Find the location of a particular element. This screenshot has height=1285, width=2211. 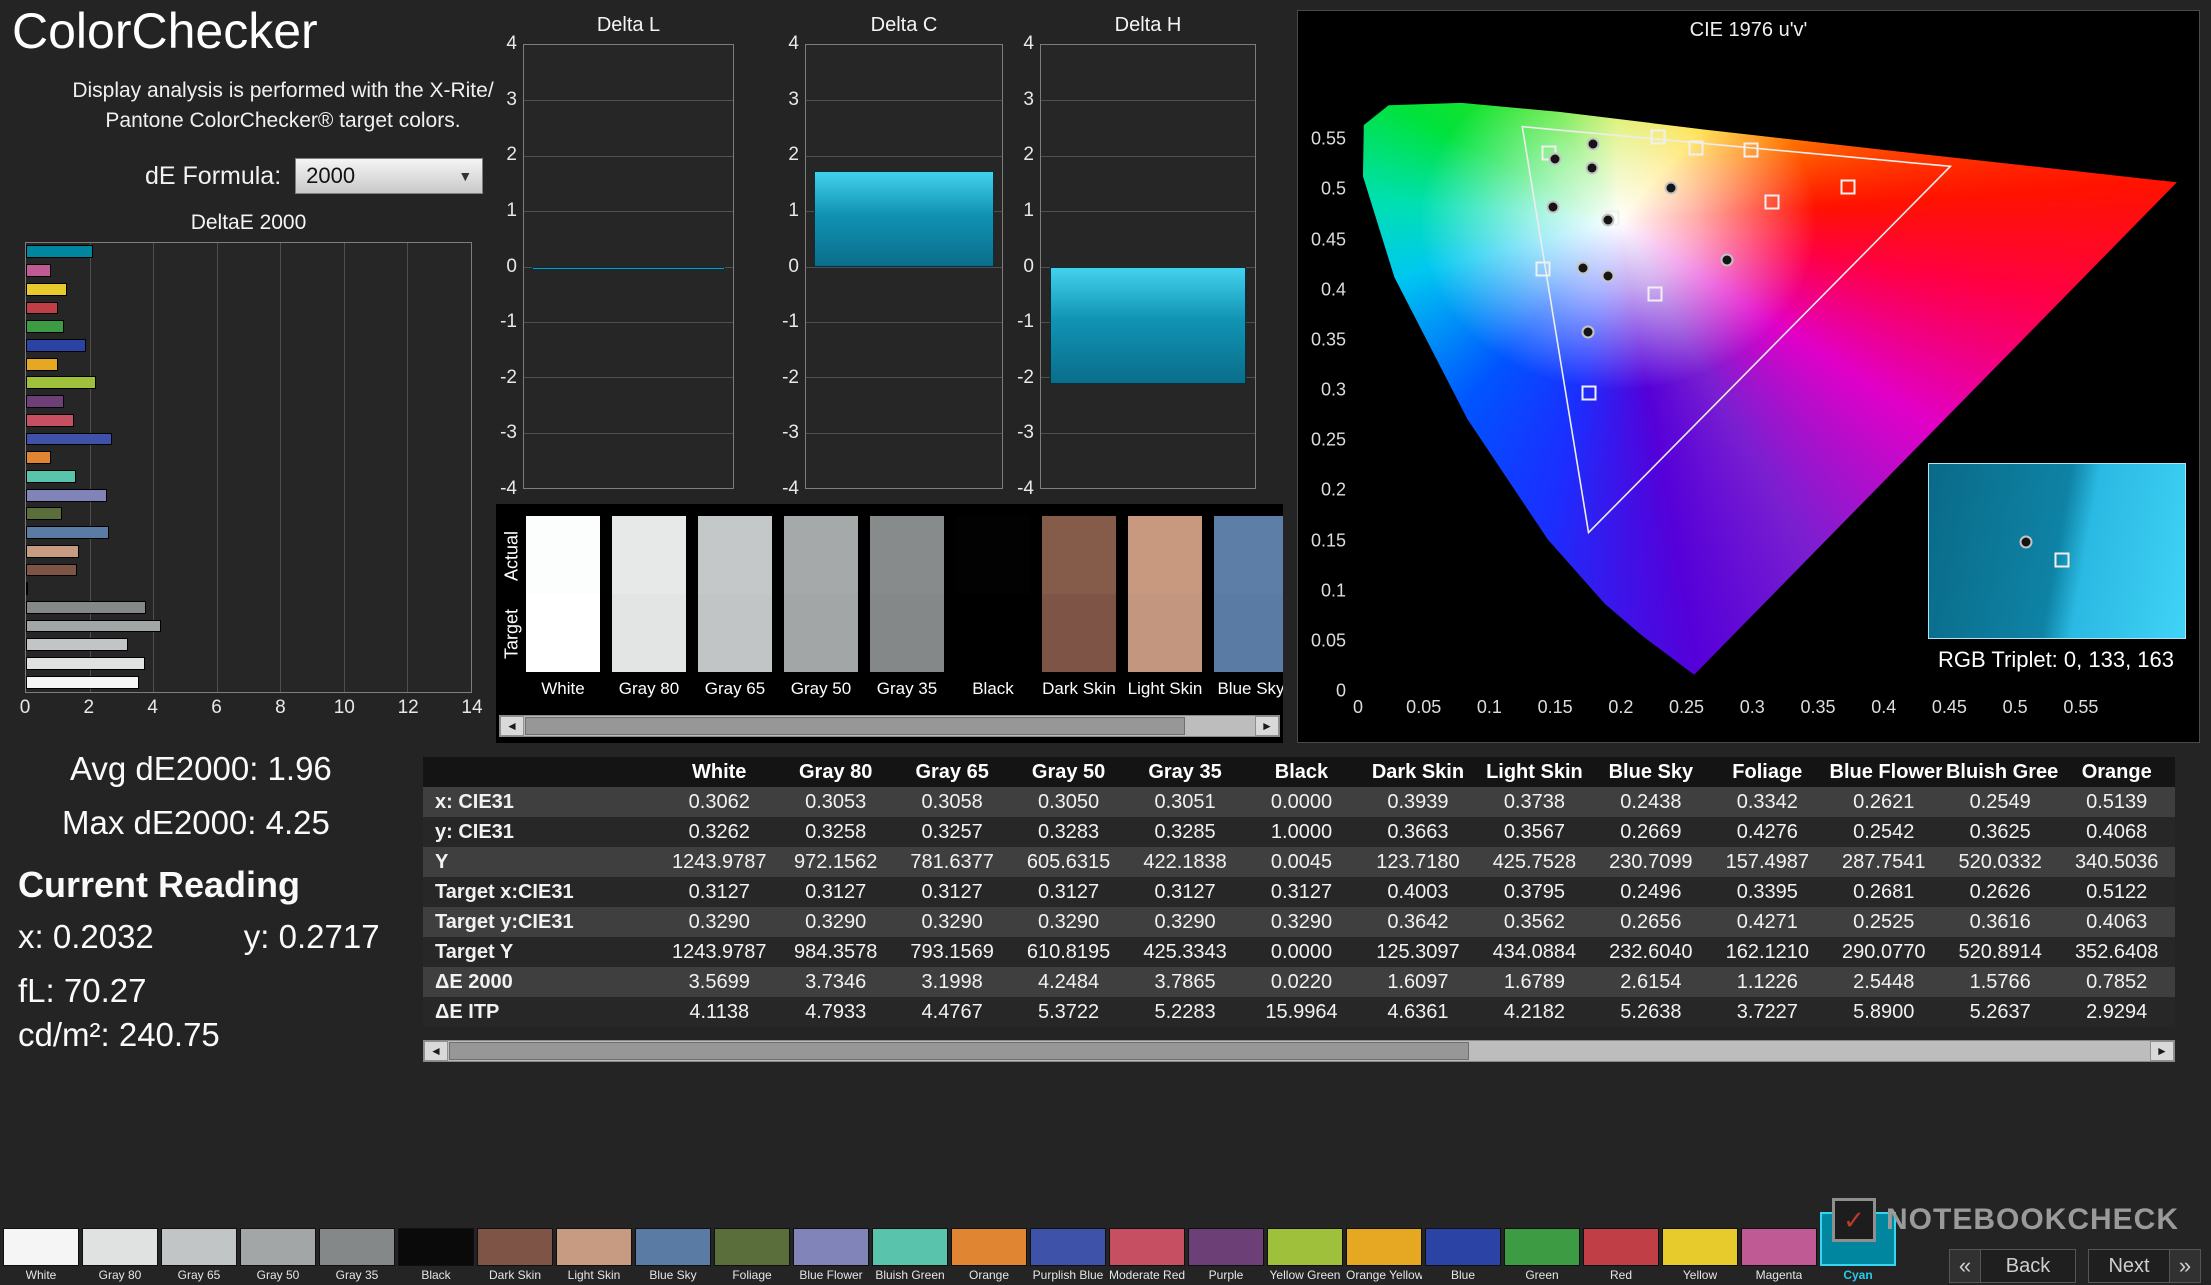

palette-swatch-purple: Purple is located at coordinates (1226, 1255).